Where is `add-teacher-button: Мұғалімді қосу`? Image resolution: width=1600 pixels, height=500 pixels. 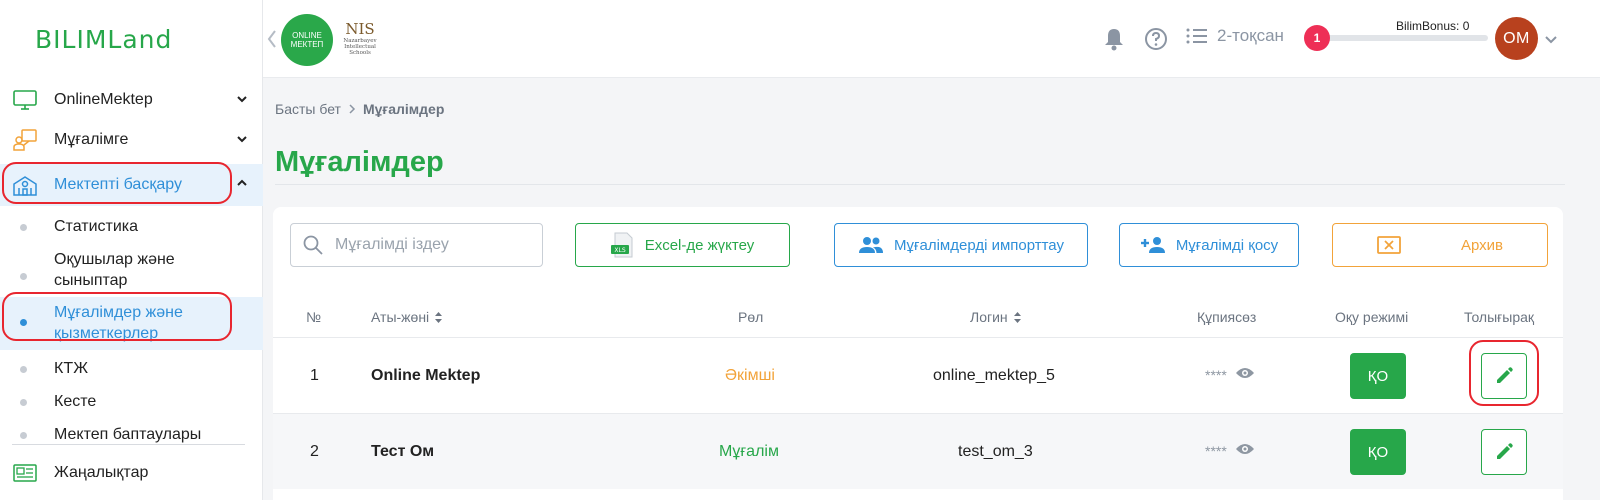
add-teacher-button: Мұғалімді қосу is located at coordinates (1209, 245).